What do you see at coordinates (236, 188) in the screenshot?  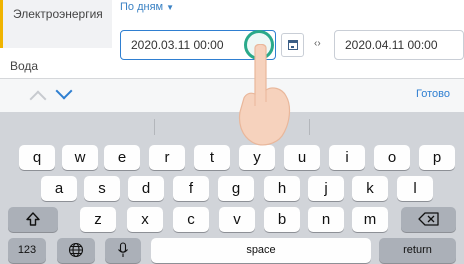 I see `key-g: g` at bounding box center [236, 188].